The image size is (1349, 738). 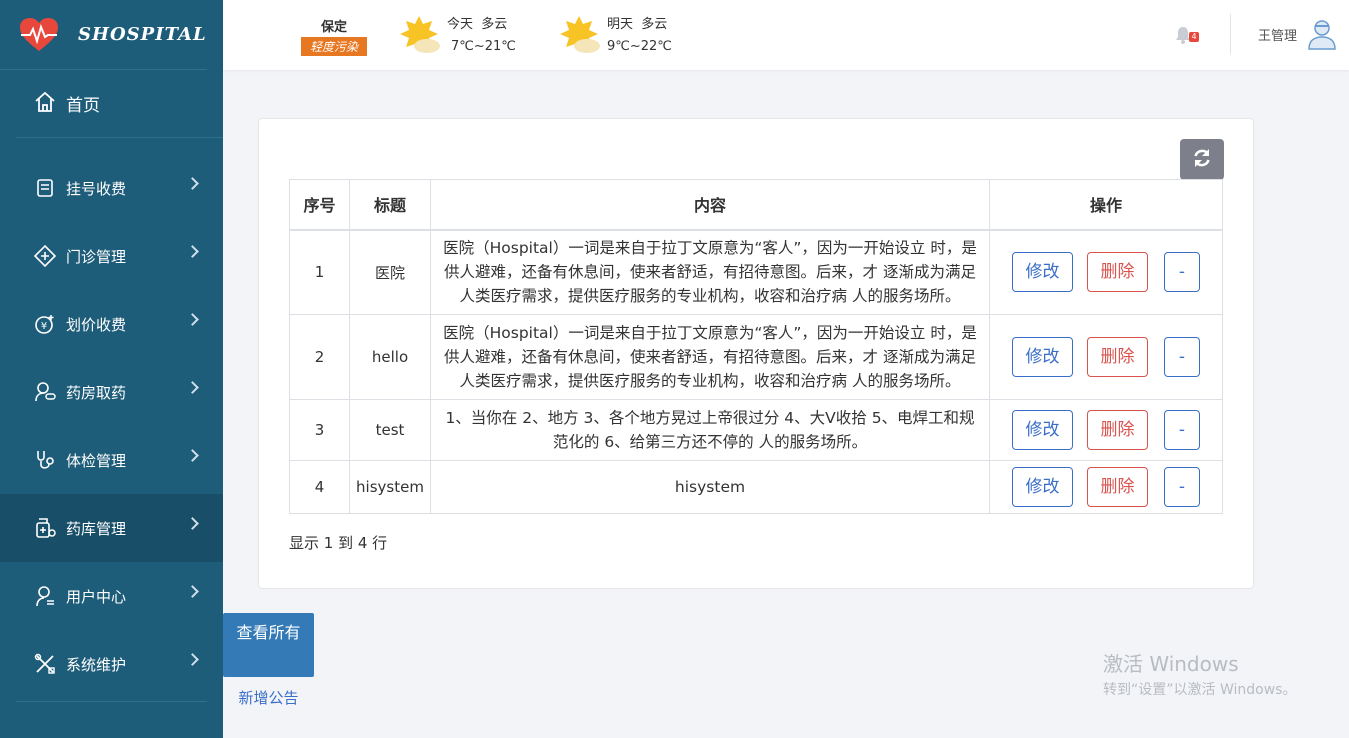 What do you see at coordinates (756, 487) in the screenshot?
I see `table-row: 4 hisystem hisystem 修改 删除 -` at bounding box center [756, 487].